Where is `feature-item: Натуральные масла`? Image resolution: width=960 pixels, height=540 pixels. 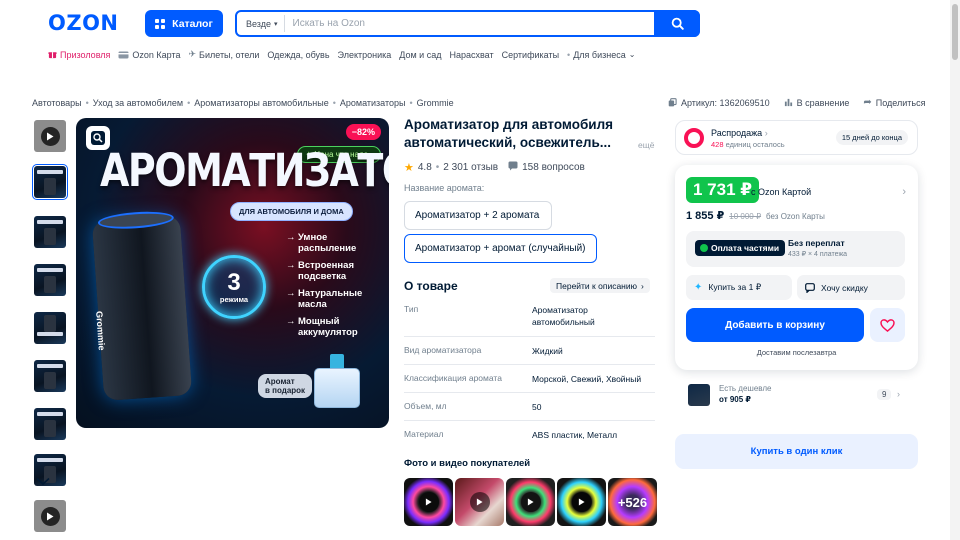 feature-item: Натуральные масла is located at coordinates (334, 299).